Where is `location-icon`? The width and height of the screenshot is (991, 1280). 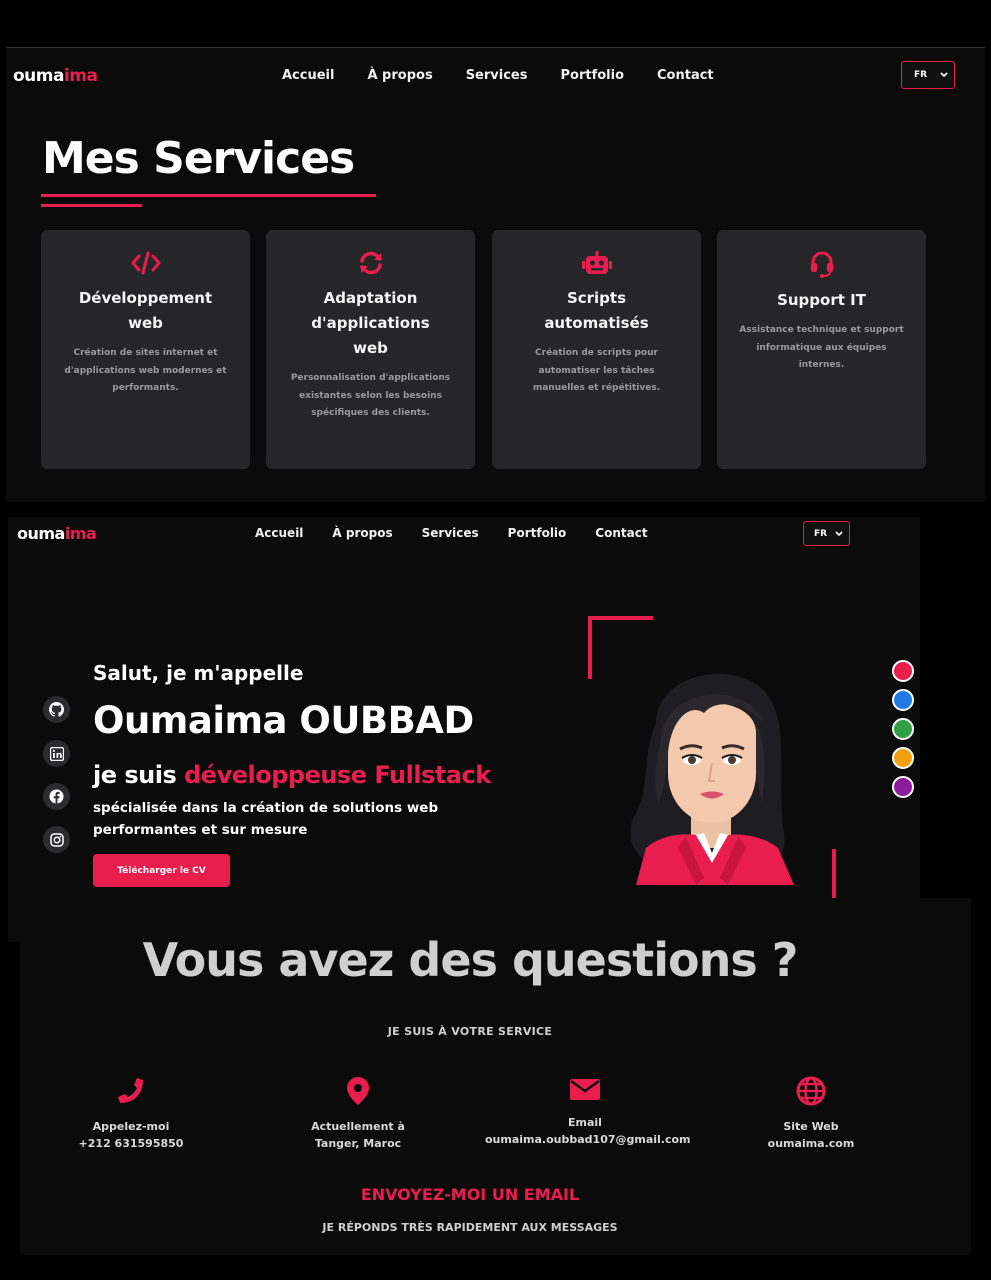
location-icon is located at coordinates (358, 1091).